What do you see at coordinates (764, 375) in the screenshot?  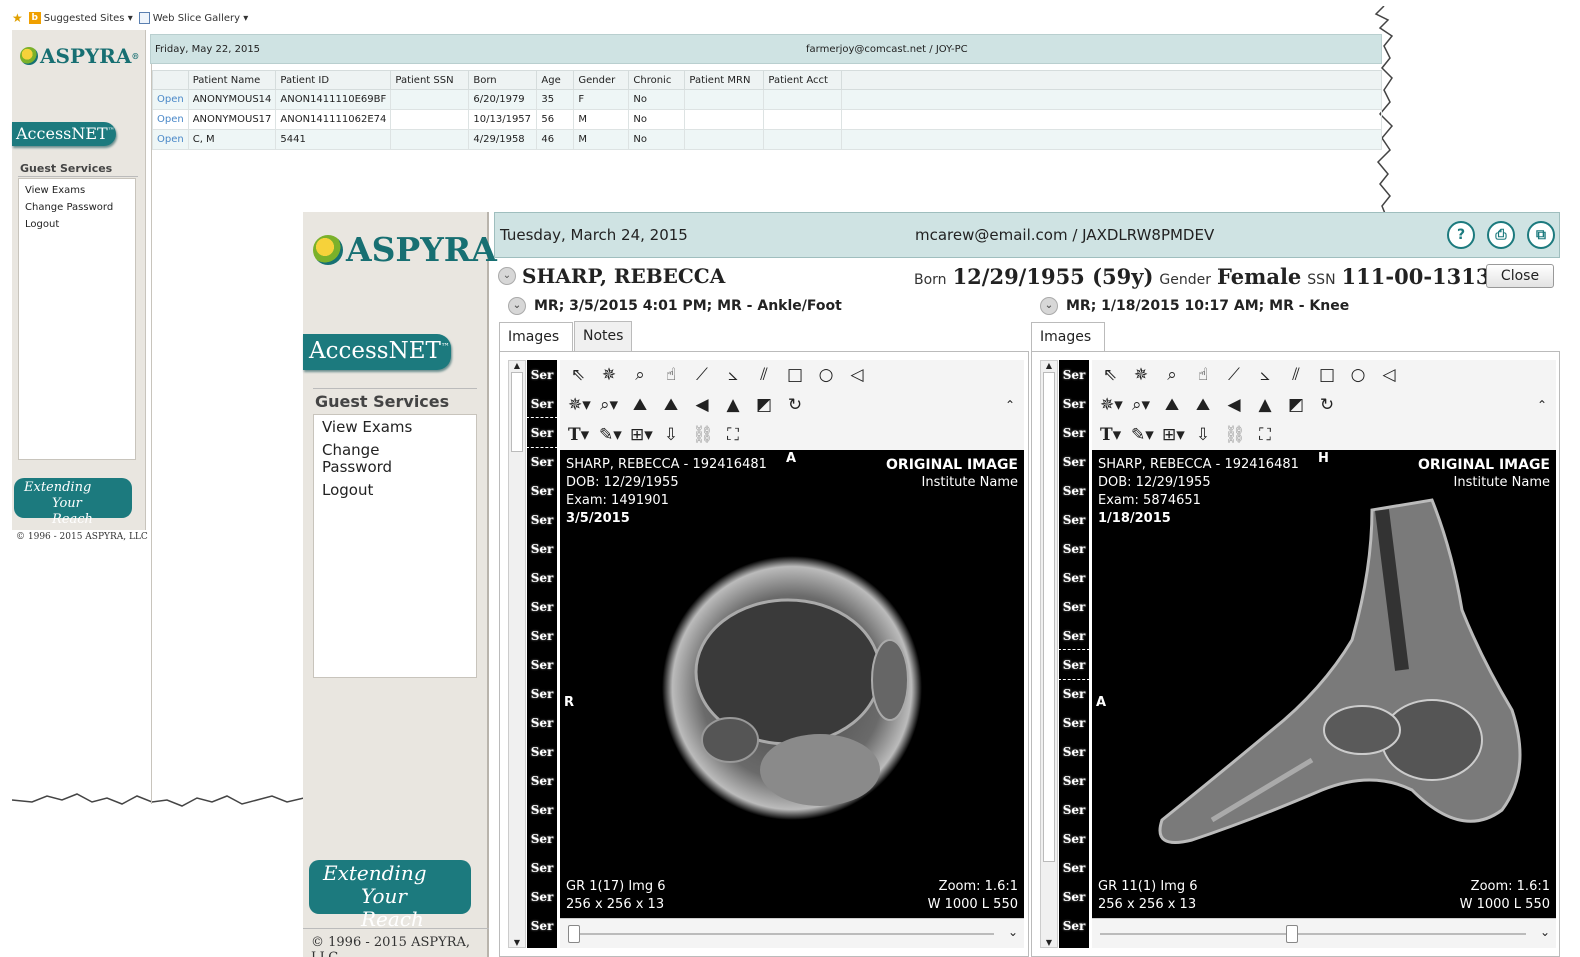 I see `cobb-angle-icon: ⫽` at bounding box center [764, 375].